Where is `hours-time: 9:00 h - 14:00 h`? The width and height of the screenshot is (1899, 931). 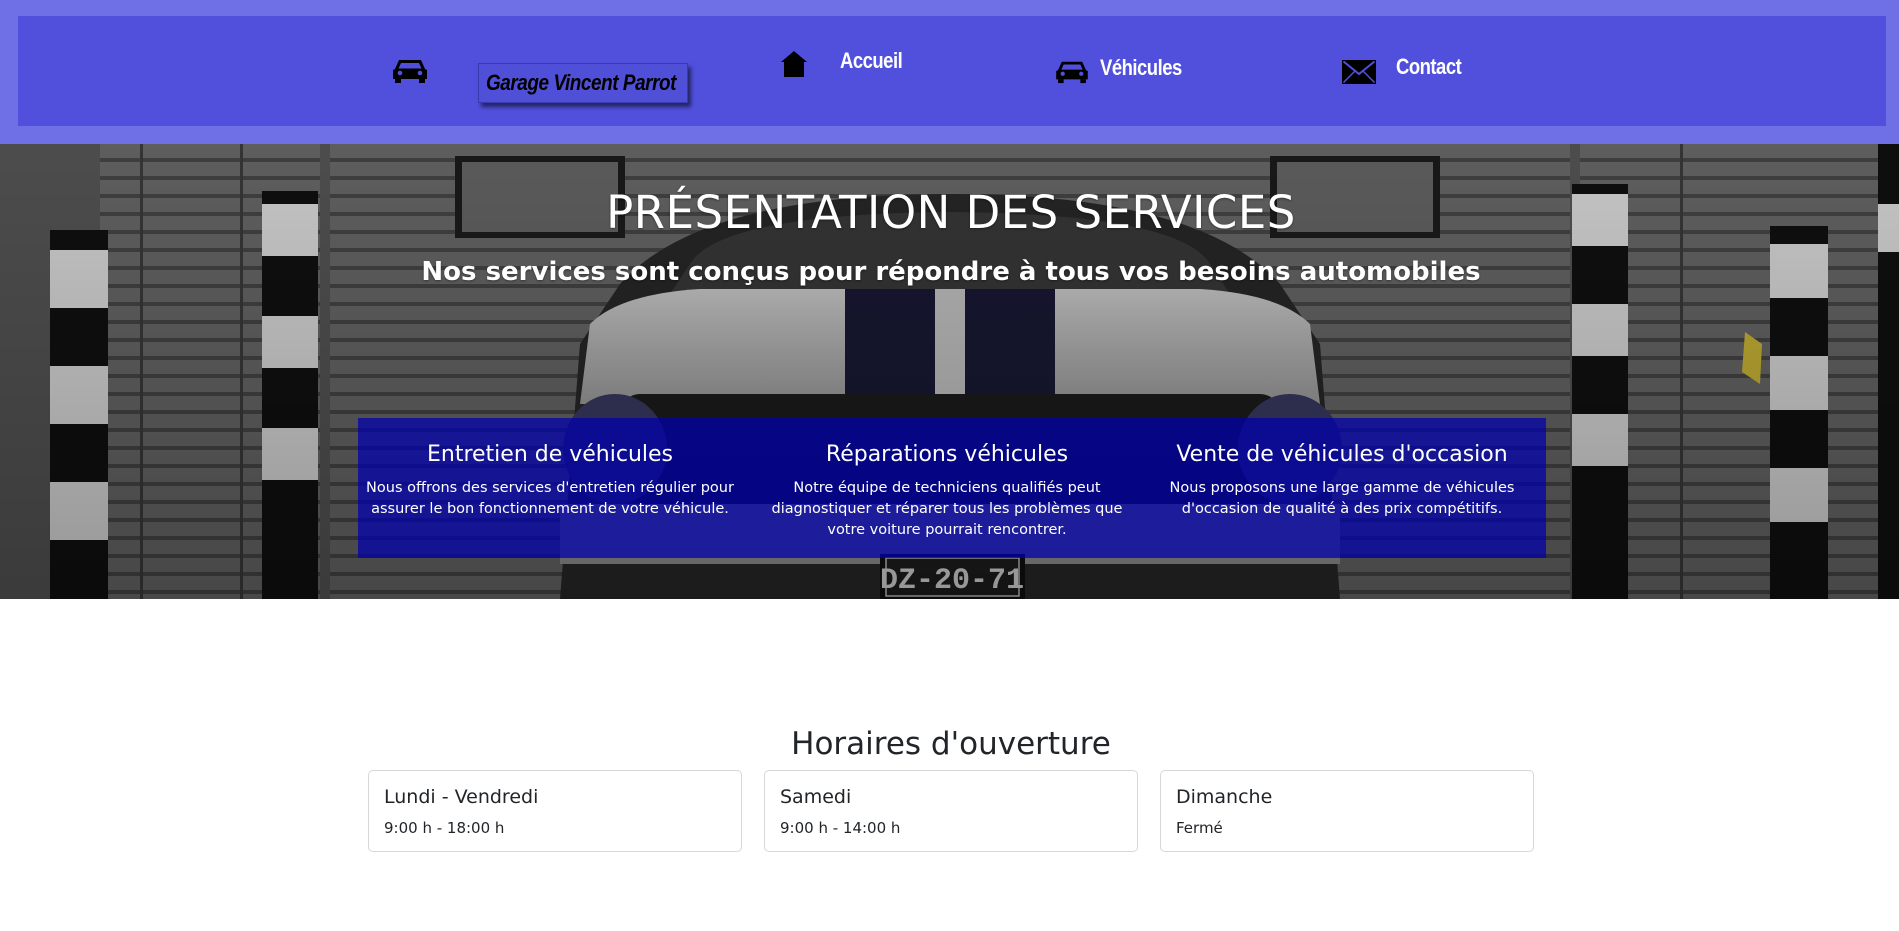
hours-time: 9:00 h - 14:00 h is located at coordinates (840, 828).